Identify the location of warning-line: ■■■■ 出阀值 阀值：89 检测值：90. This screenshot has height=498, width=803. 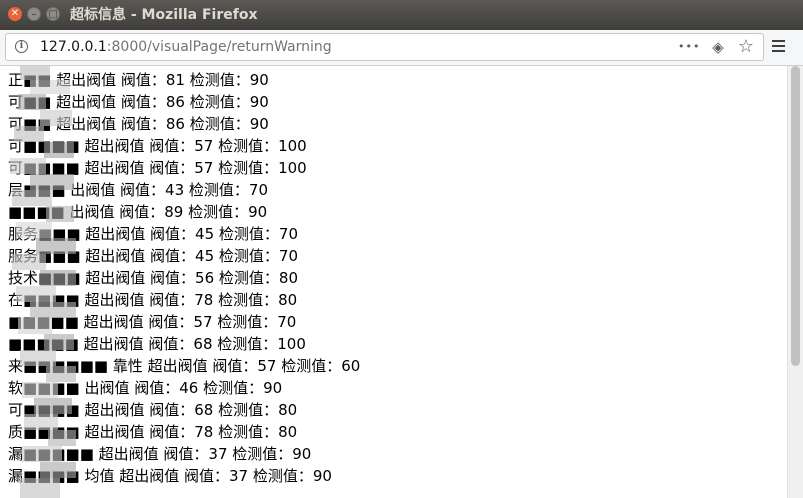
(138, 212).